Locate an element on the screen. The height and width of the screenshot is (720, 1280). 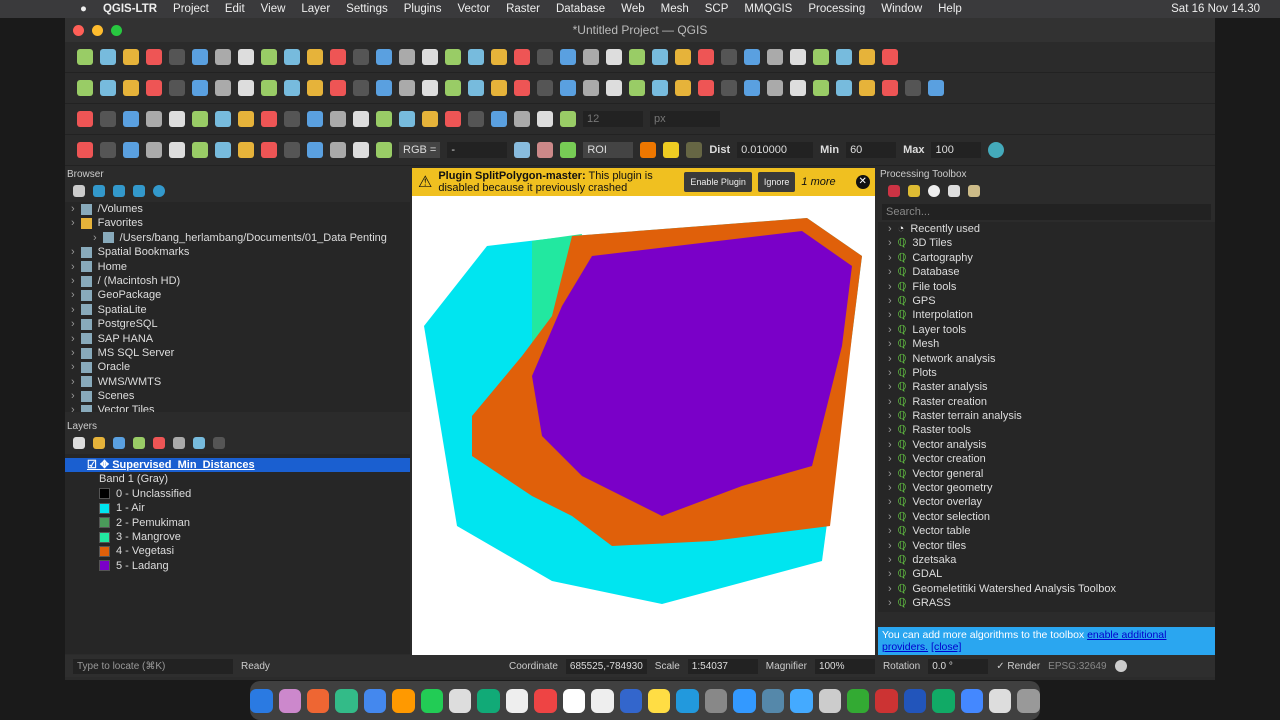
processing-provider: › ◔ Recently used is located at coordinates (1046, 229).